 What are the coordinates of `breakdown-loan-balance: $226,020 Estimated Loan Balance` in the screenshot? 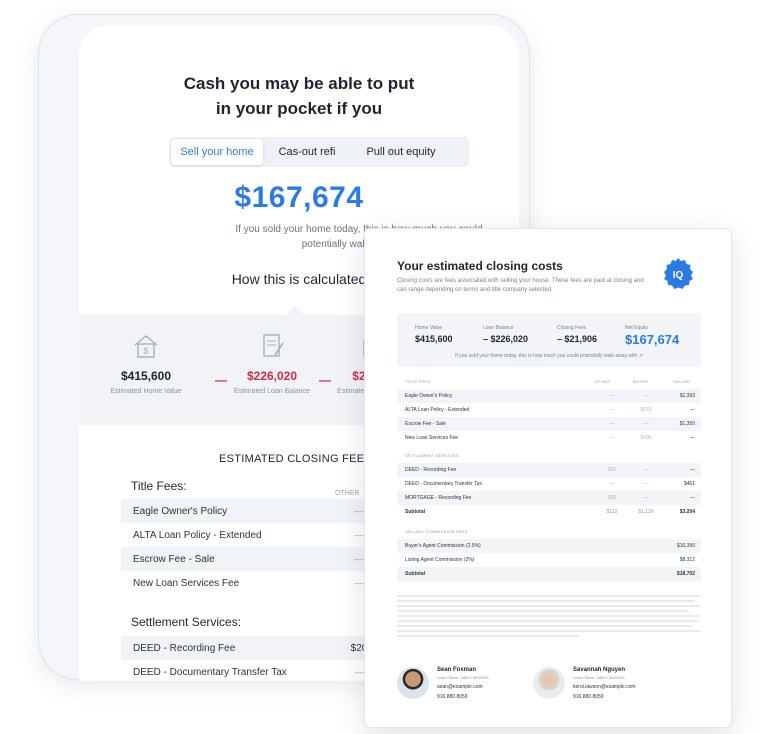 It's located at (272, 365).